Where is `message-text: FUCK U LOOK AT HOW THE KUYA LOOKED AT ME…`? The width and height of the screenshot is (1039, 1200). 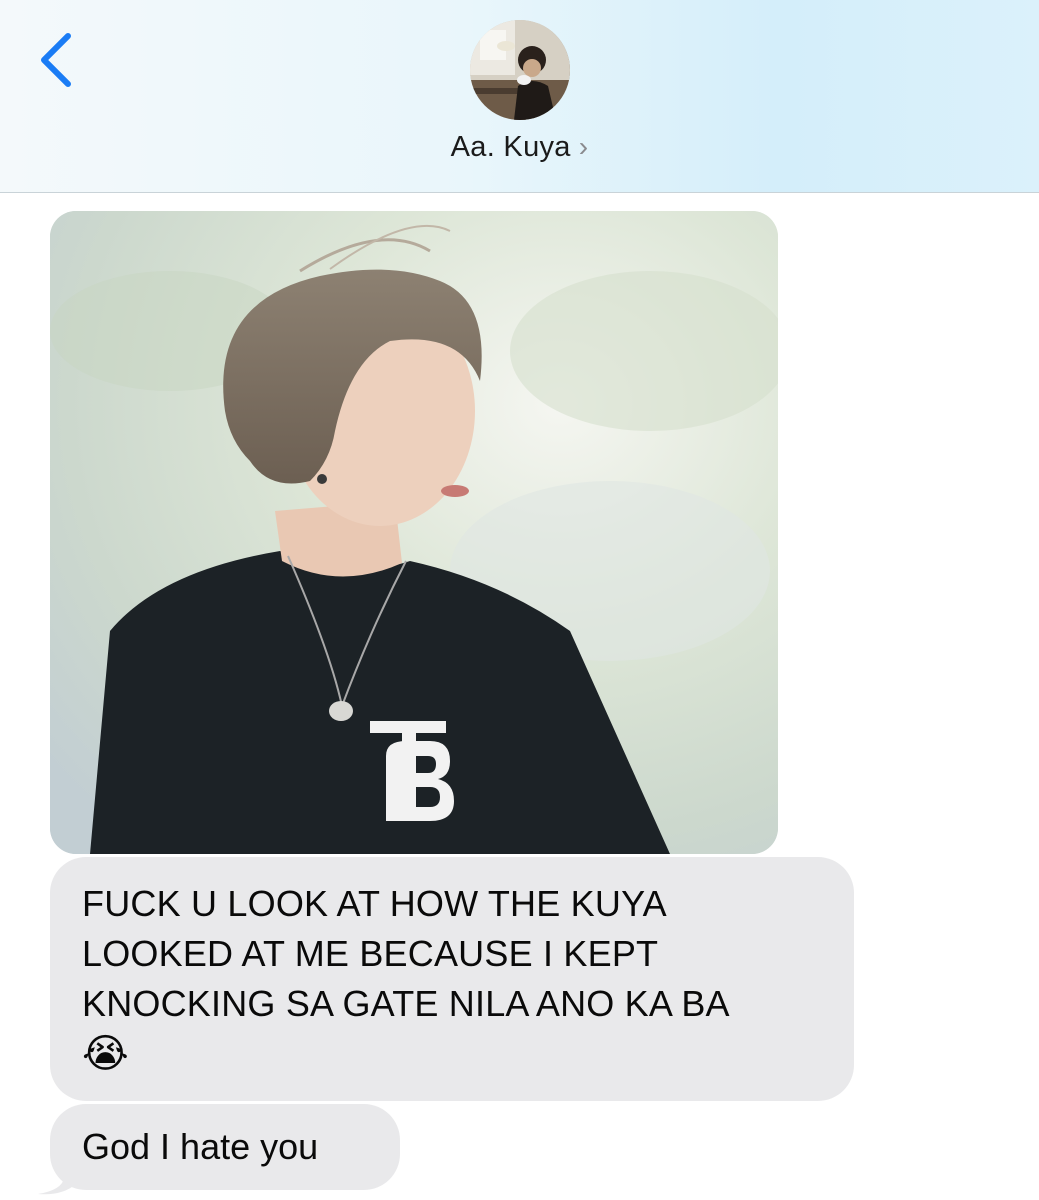 message-text: FUCK U LOOK AT HOW THE KUYA LOOKED AT ME… is located at coordinates (406, 953).